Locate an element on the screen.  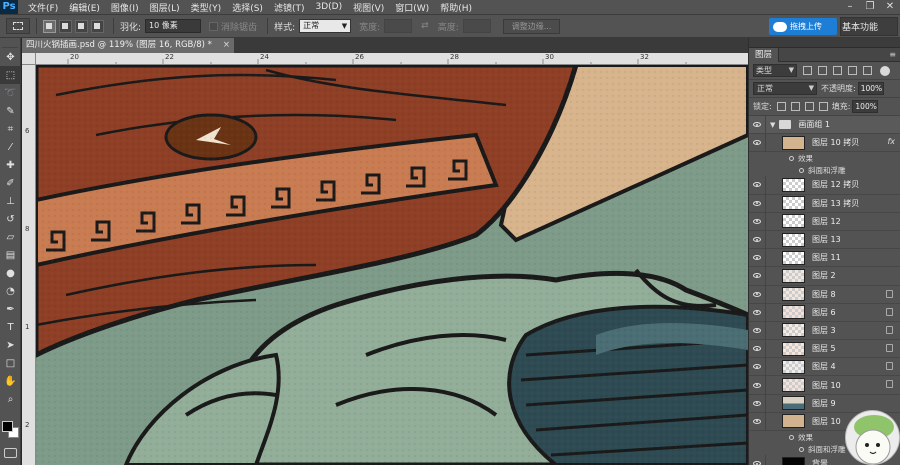
menu-file: 文件(F) is located at coordinates (43, 7).